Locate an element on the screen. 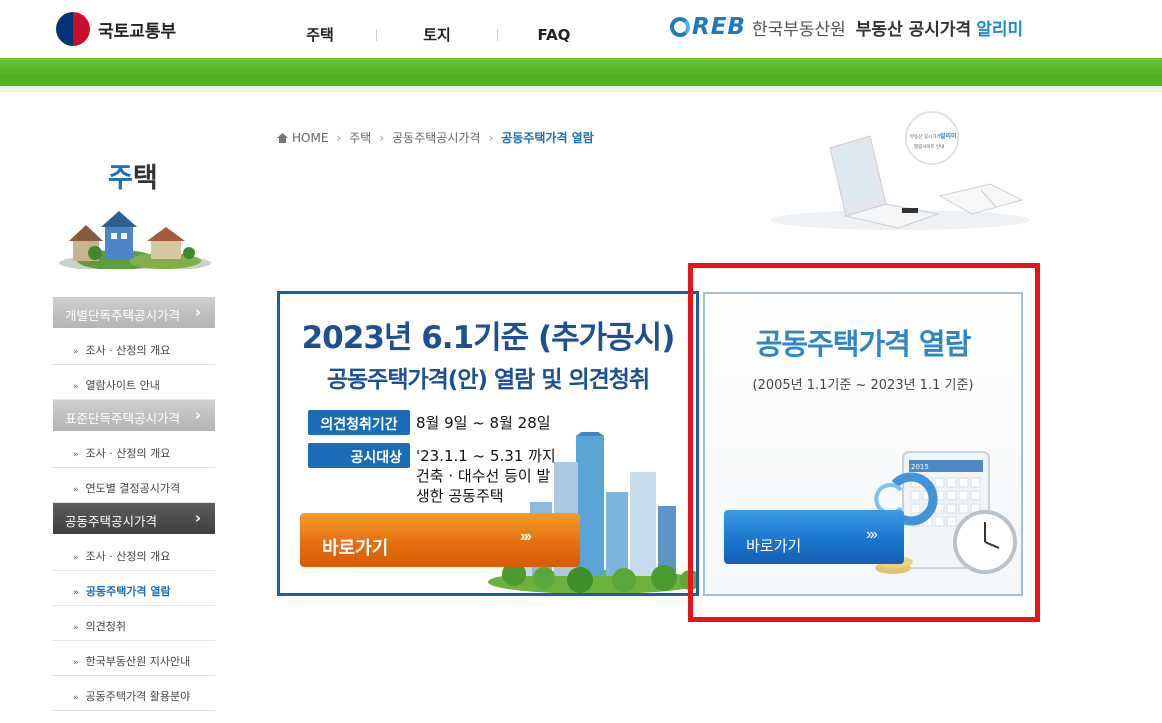 The height and width of the screenshot is (723, 1162). top-navigation: 주택 토지 FAQ is located at coordinates (437, 34).